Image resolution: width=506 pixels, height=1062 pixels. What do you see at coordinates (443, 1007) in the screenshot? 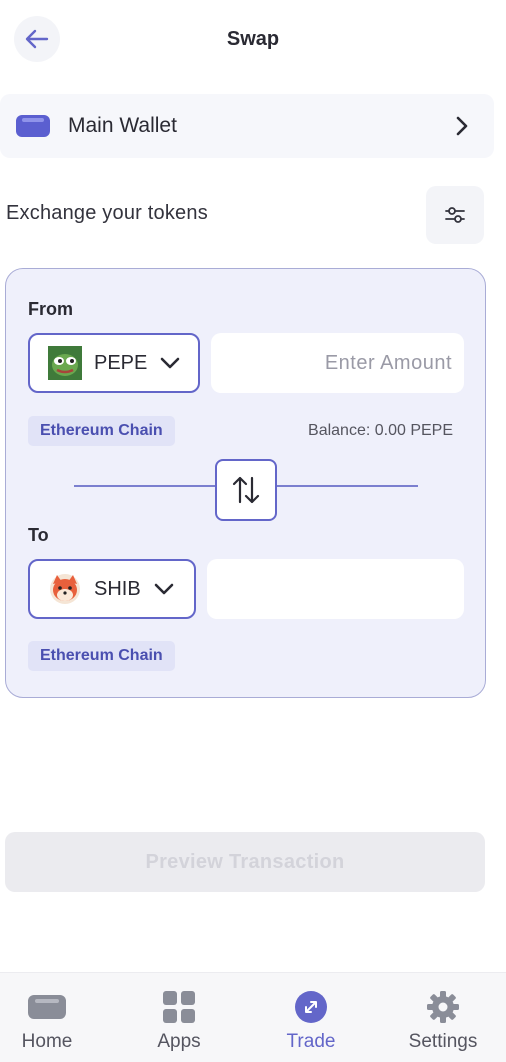
I see `gear-icon` at bounding box center [443, 1007].